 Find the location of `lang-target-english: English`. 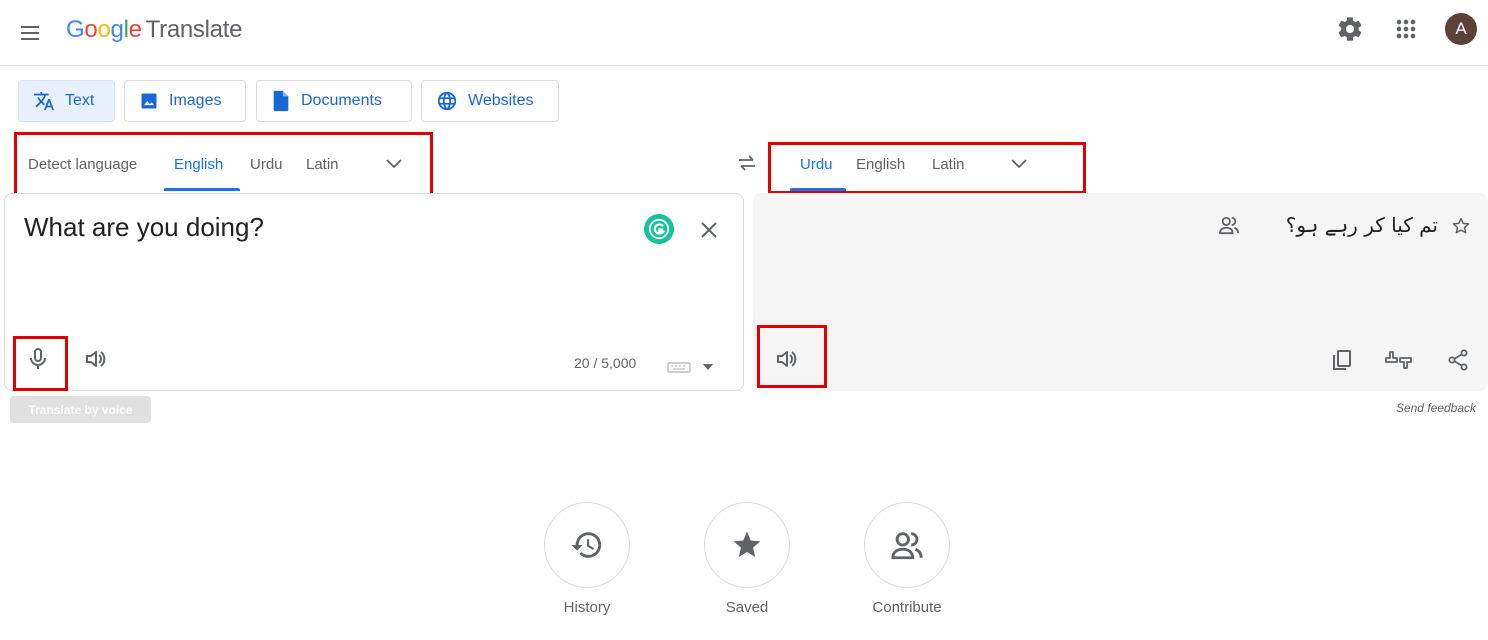

lang-target-english: English is located at coordinates (880, 164).